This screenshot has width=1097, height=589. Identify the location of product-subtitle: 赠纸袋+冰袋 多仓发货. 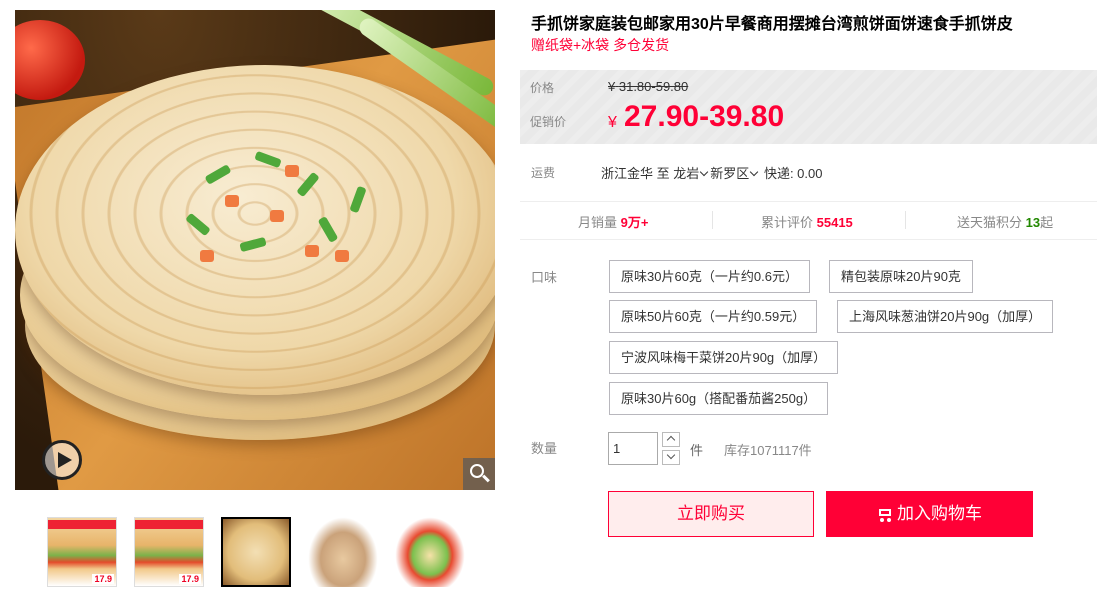
(600, 45).